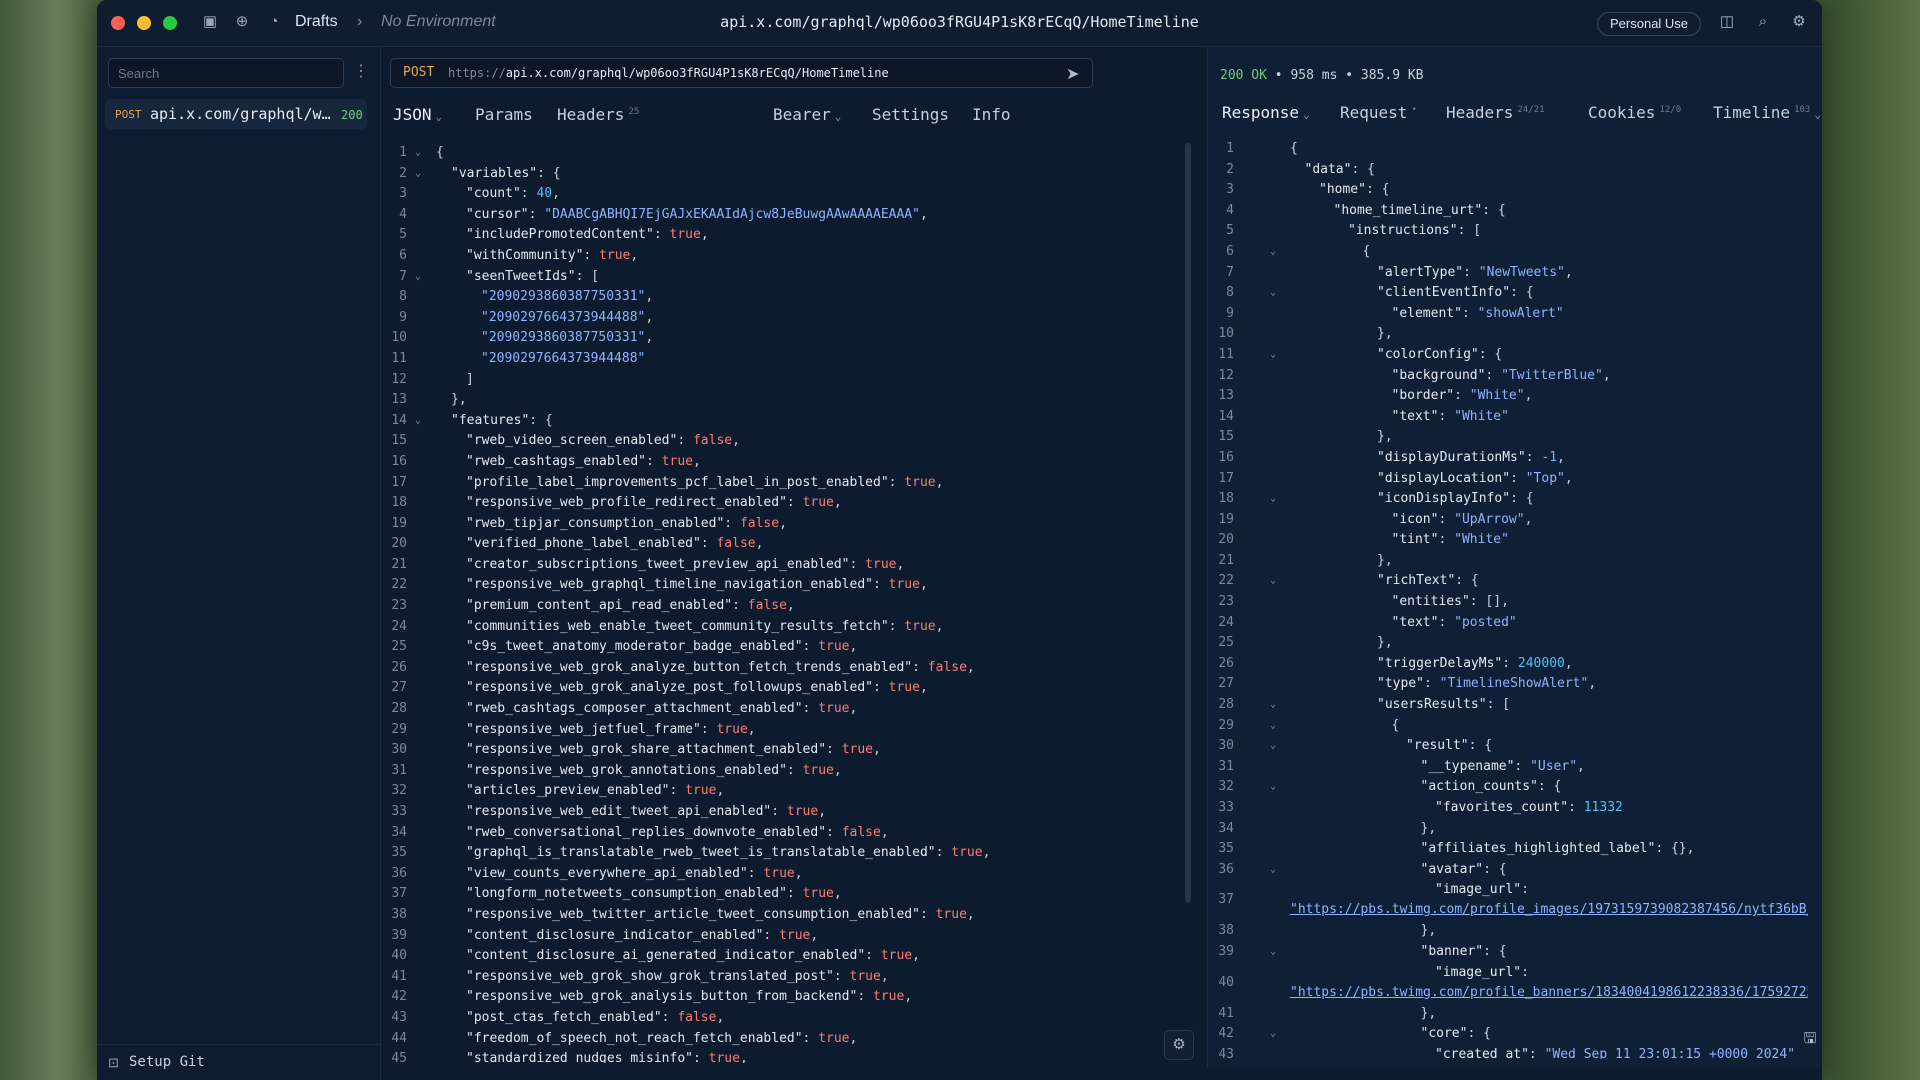  What do you see at coordinates (598, 114) in the screenshot?
I see `request-tab-headers: Headers 25` at bounding box center [598, 114].